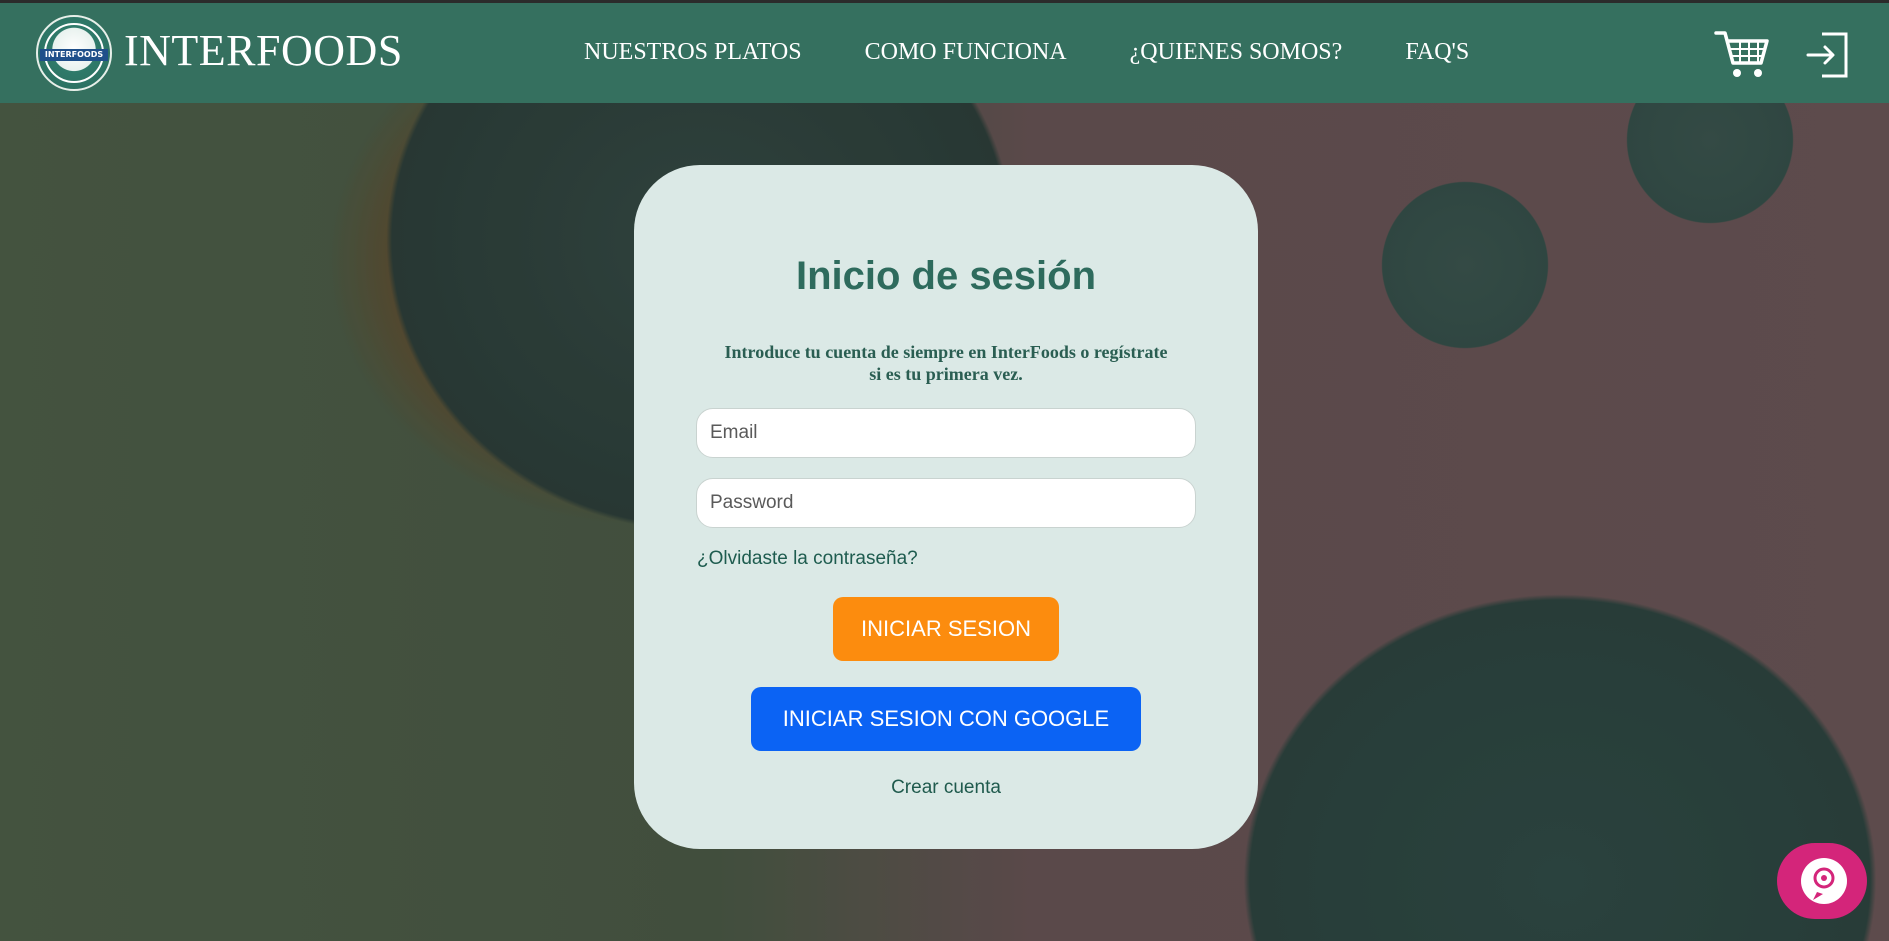 This screenshot has height=941, width=1889. I want to click on nav-item-nuestros-platos: NUESTROS PLATOS, so click(693, 52).